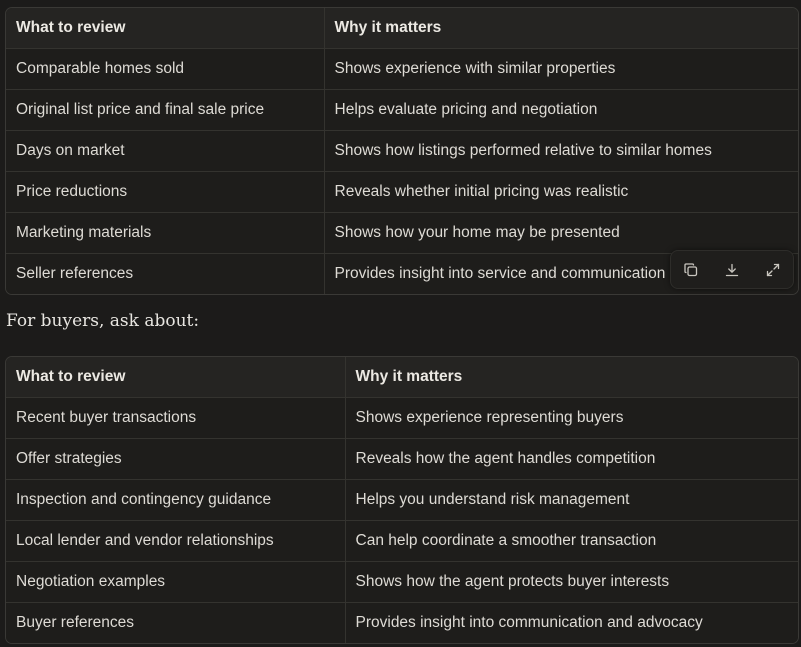 This screenshot has height=647, width=801. Describe the element at coordinates (176, 582) in the screenshot. I see `table-cell: Negotiation examples` at that location.